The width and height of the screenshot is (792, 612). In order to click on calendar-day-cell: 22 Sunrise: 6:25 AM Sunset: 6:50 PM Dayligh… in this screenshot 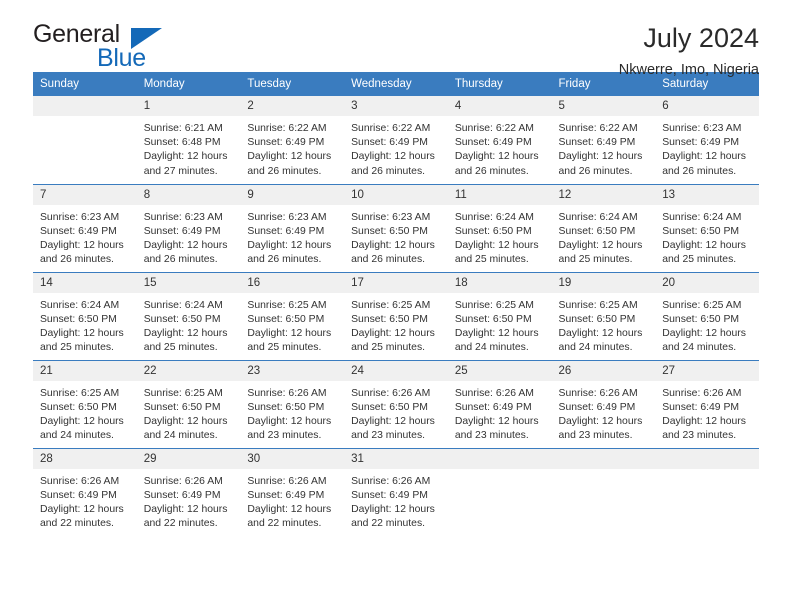, I will do `click(188, 403)`.